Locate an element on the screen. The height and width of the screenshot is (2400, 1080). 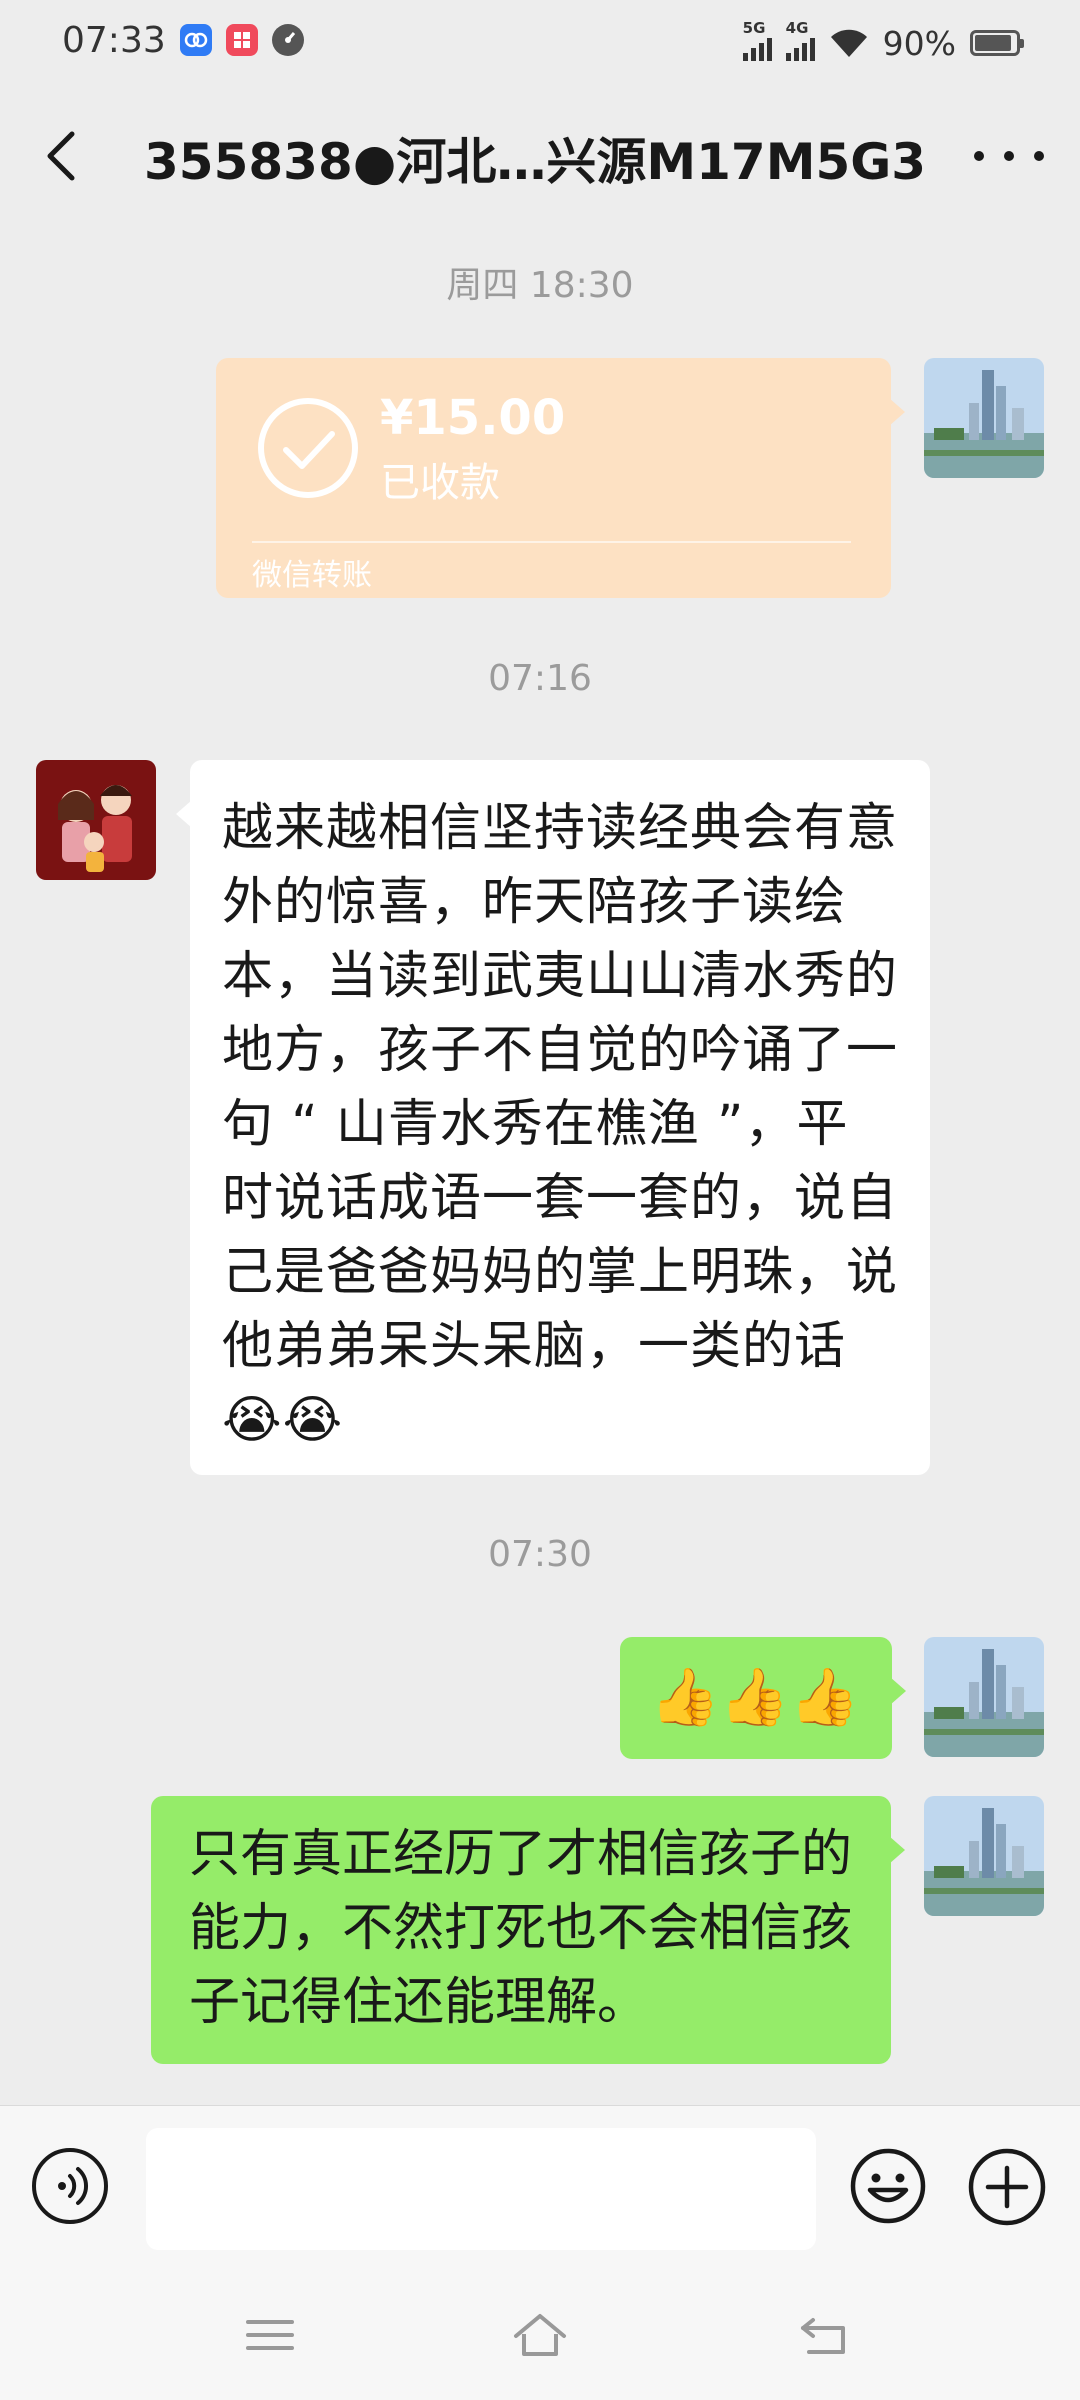
system-nav-bar is located at coordinates (540, 2335).